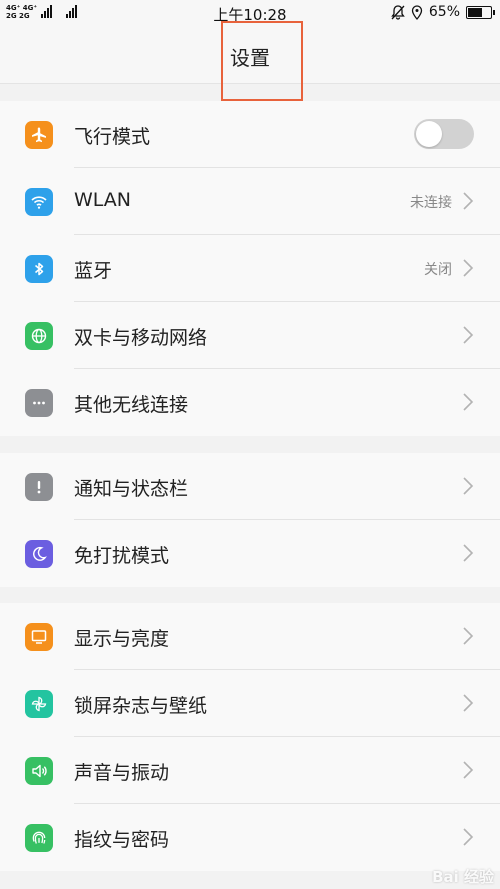  What do you see at coordinates (444, 134) in the screenshot?
I see `airplane-mode-toggle` at bounding box center [444, 134].